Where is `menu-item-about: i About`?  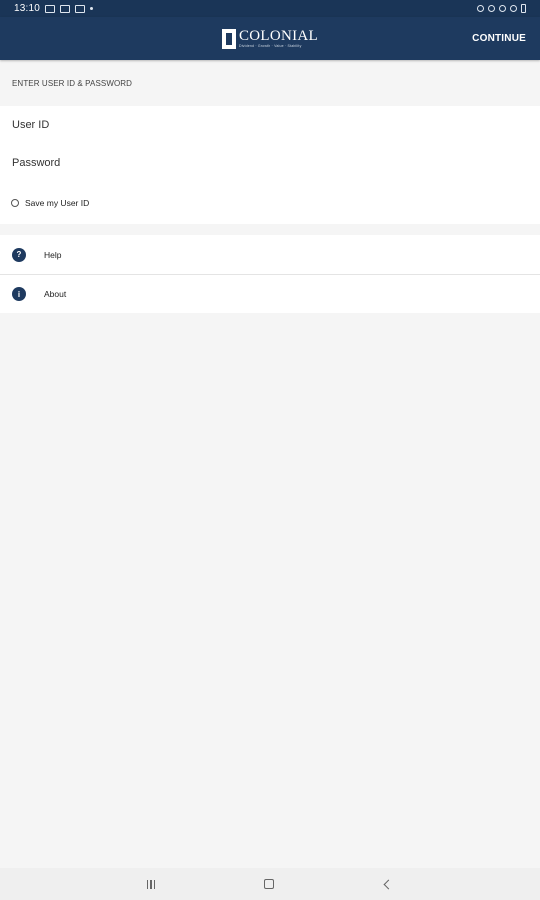 menu-item-about: i About is located at coordinates (270, 293).